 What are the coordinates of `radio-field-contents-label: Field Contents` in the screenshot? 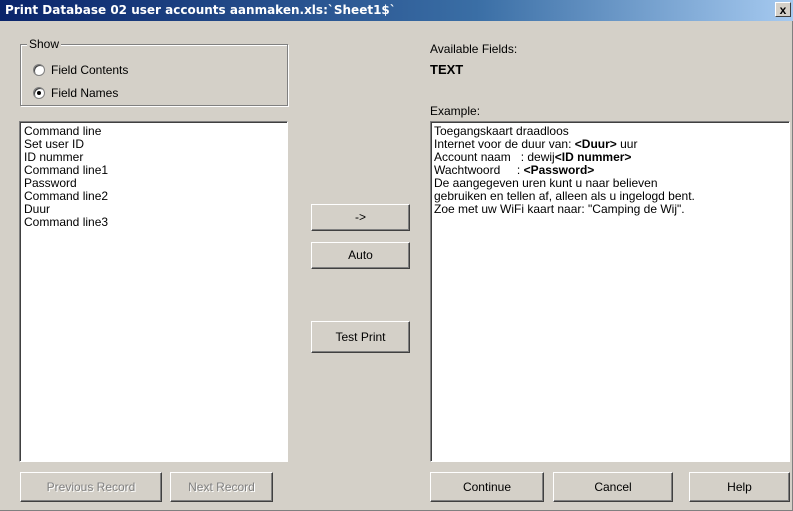 It's located at (90, 70).